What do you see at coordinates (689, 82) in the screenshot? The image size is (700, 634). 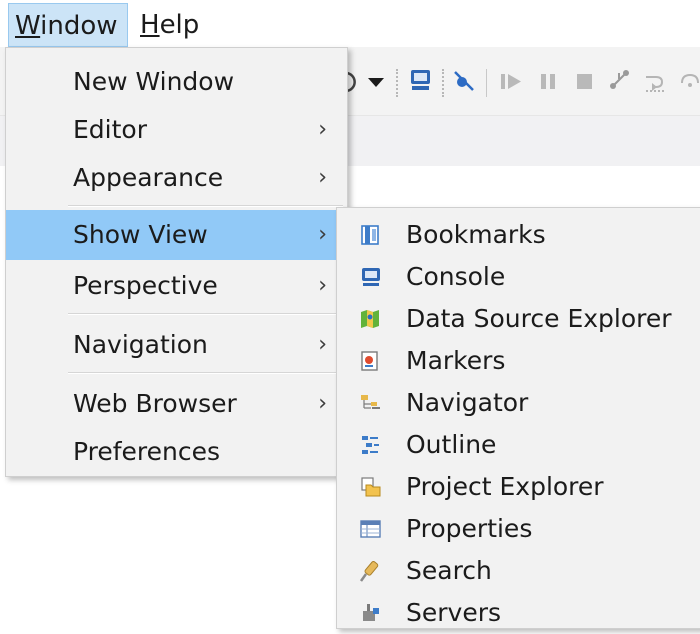 I see `step-over-icon` at bounding box center [689, 82].